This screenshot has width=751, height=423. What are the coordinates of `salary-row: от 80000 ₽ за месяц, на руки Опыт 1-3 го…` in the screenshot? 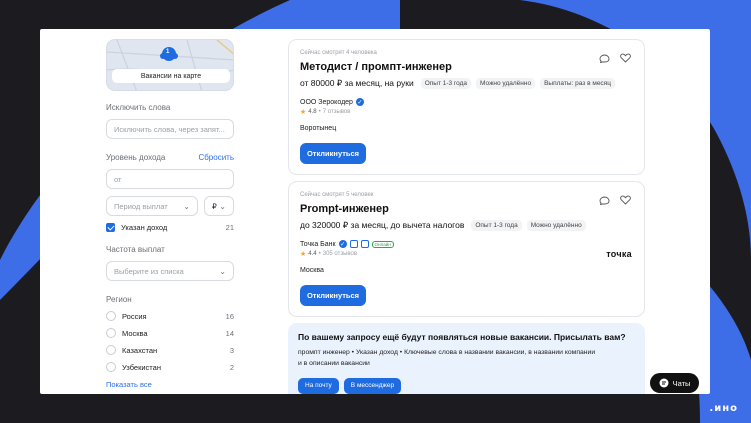 It's located at (466, 83).